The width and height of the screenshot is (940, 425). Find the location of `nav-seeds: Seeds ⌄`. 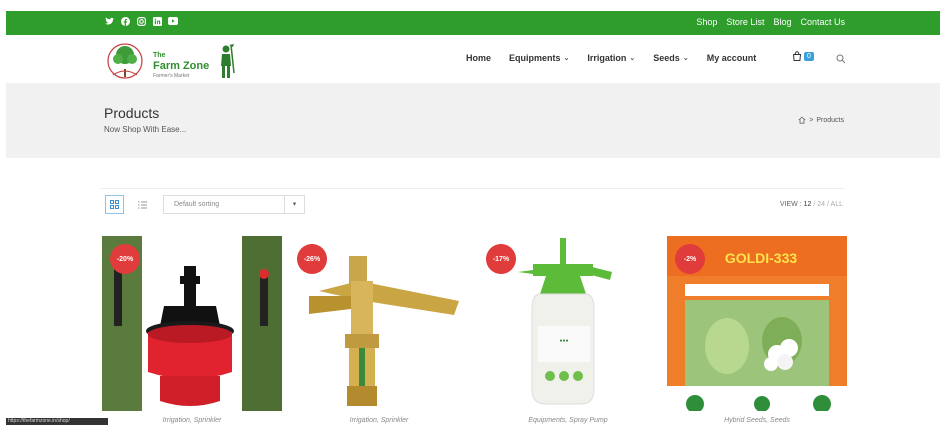

nav-seeds: Seeds ⌄ is located at coordinates (670, 58).